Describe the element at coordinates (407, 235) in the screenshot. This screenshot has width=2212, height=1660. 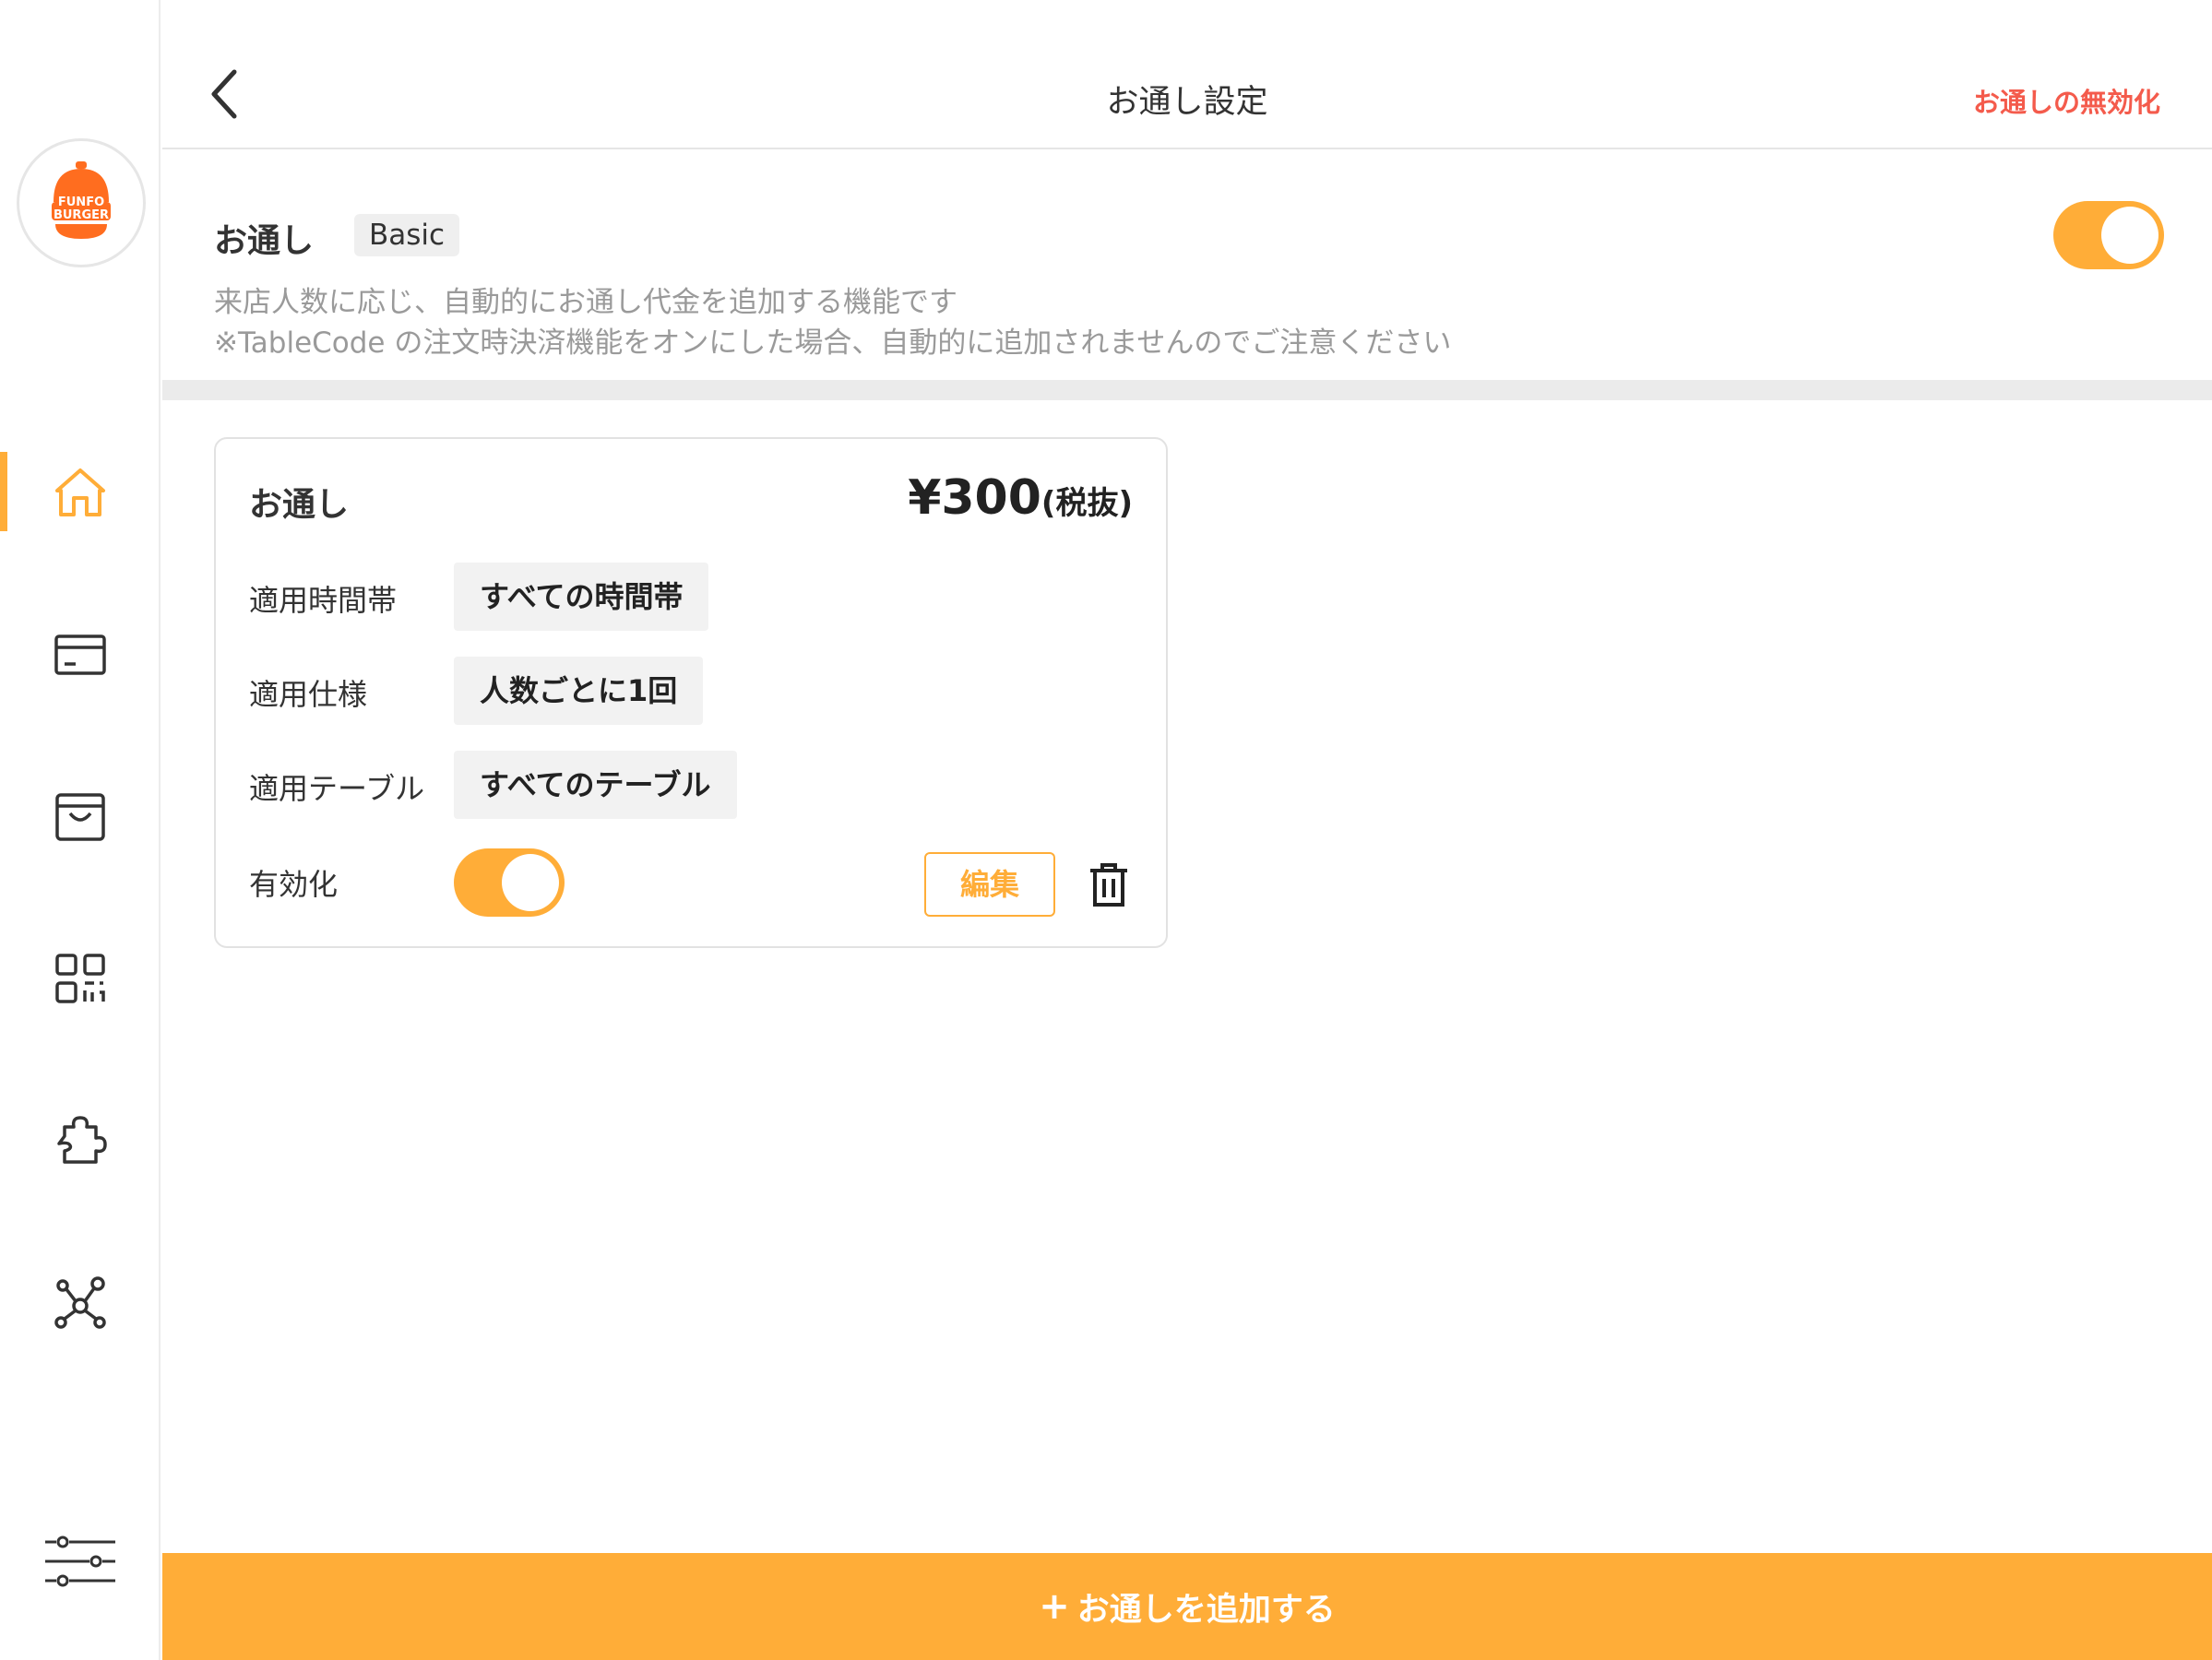
I see `plan-badge: Basic` at that location.